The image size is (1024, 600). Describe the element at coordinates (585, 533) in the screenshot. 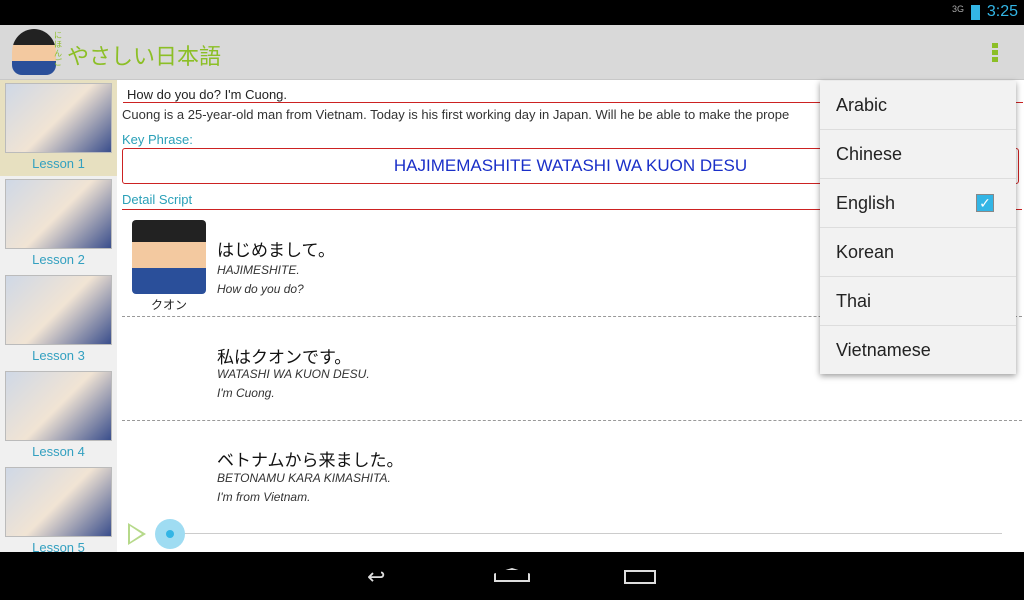

I see `audio-seekbar` at that location.